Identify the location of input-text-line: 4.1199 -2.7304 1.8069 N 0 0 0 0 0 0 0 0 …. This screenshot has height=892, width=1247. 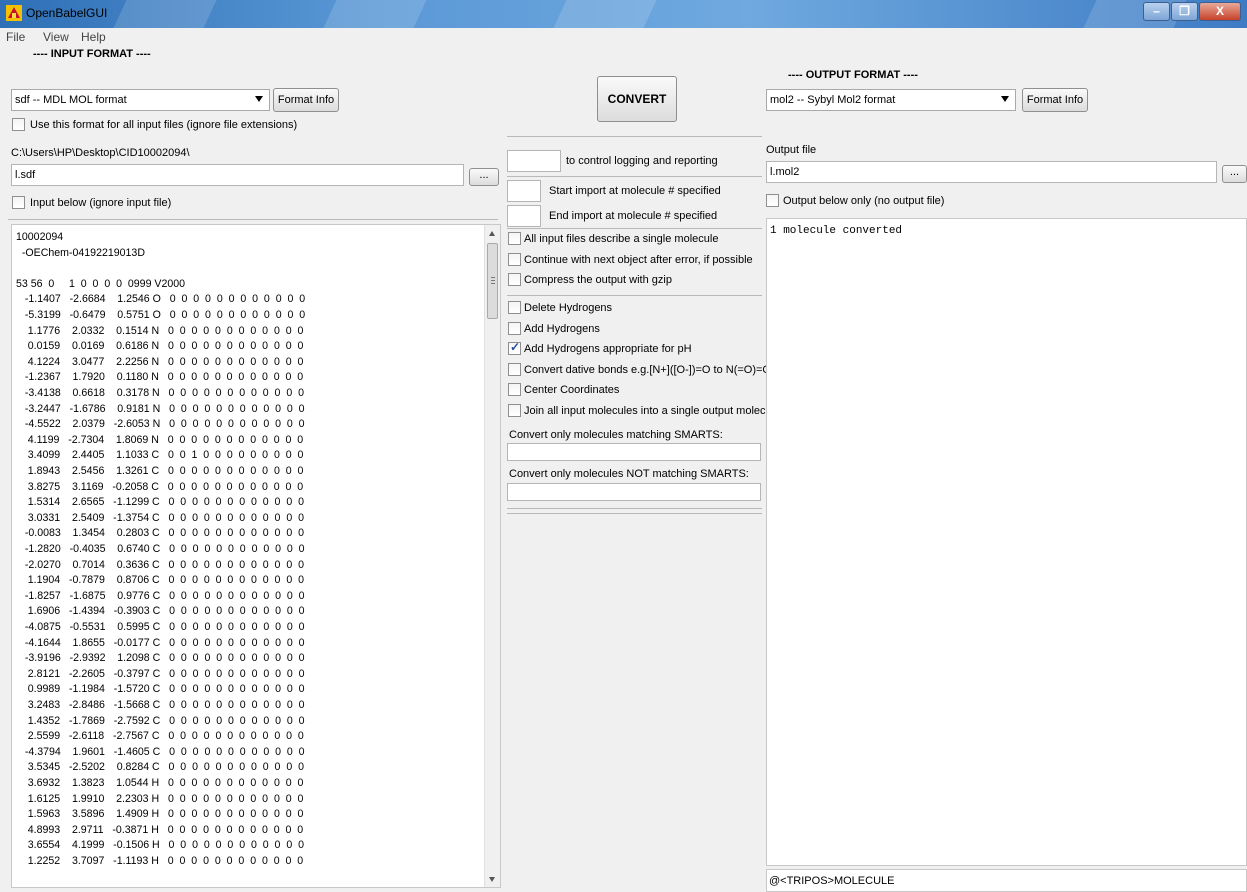
(160, 439).